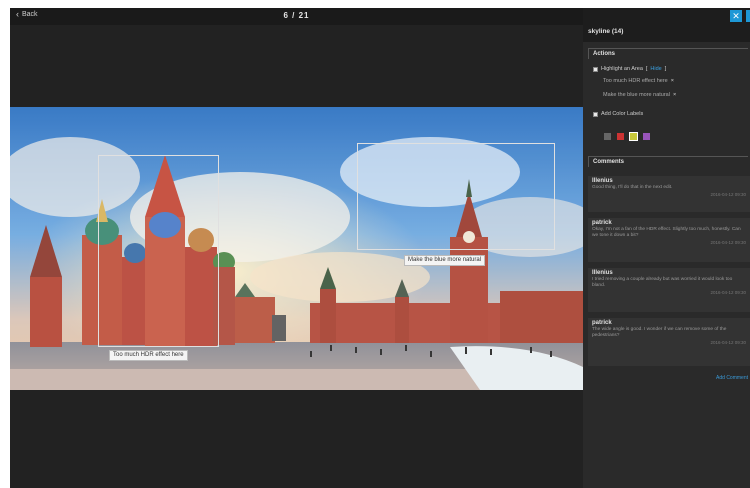  What do you see at coordinates (646, 136) in the screenshot?
I see `color-swatch-purple` at bounding box center [646, 136].